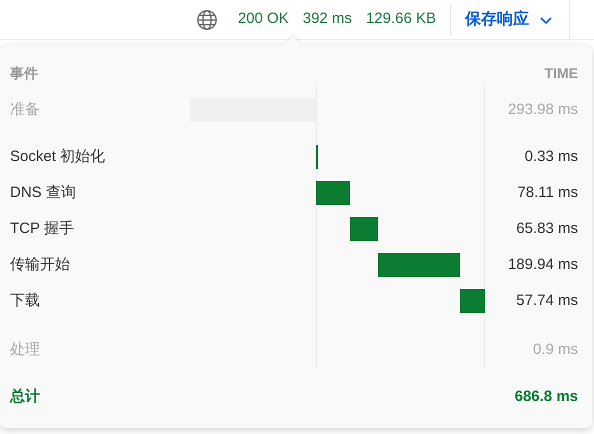  What do you see at coordinates (24, 73) in the screenshot?
I see `event-column-header: 事件` at bounding box center [24, 73].